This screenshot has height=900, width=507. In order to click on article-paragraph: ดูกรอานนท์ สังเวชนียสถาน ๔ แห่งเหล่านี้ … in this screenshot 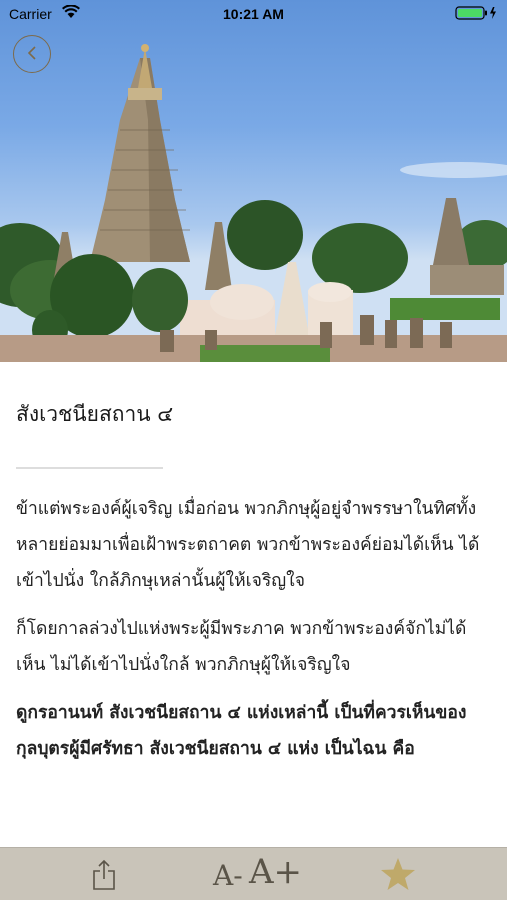, I will do `click(241, 731)`.